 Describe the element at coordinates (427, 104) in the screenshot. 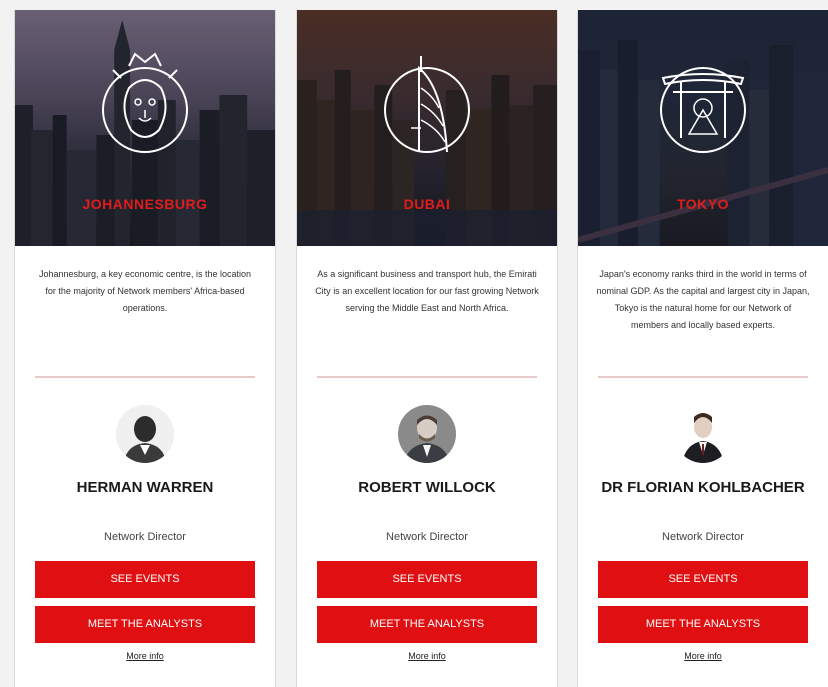

I see `burj-al-arab-icon` at that location.